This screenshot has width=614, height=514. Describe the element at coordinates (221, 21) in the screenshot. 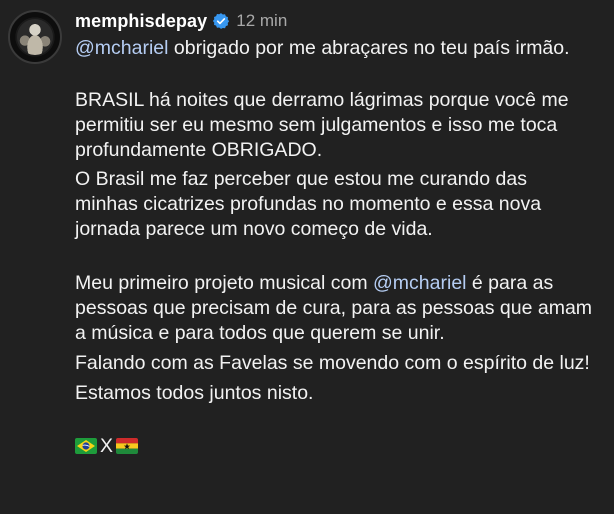

I see `verified-badge-icon` at that location.